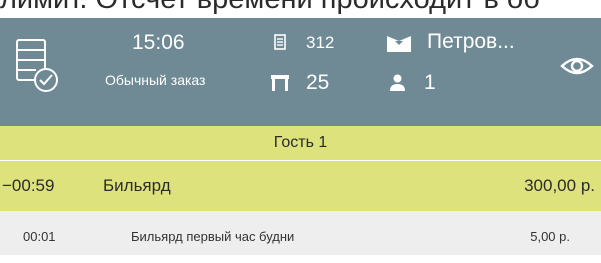  What do you see at coordinates (318, 82) in the screenshot?
I see `table-number: 25` at bounding box center [318, 82].